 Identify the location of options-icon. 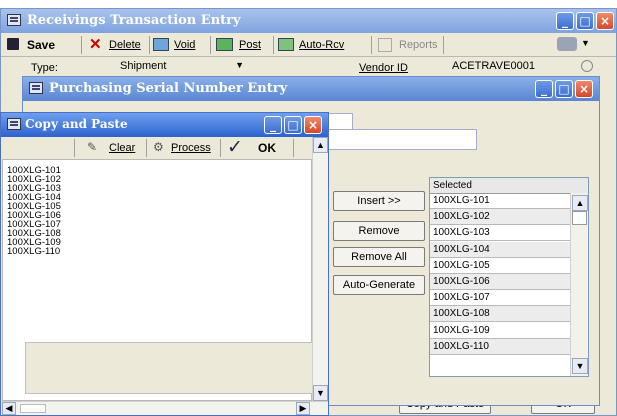
(567, 44).